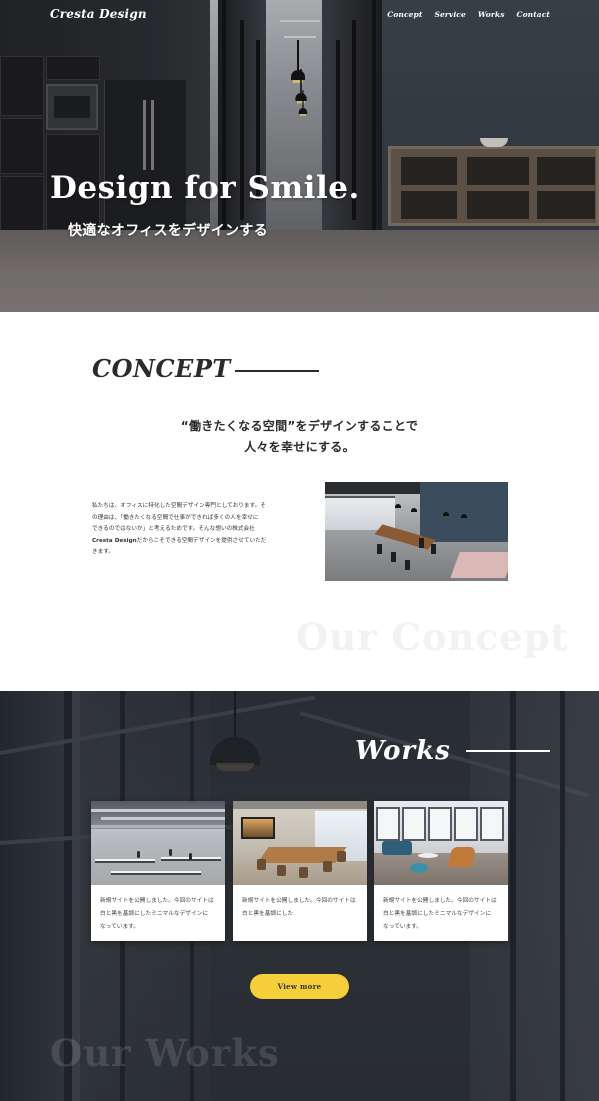  Describe the element at coordinates (432, 637) in the screenshot. I see `concept-watermark: Our Concept` at that location.